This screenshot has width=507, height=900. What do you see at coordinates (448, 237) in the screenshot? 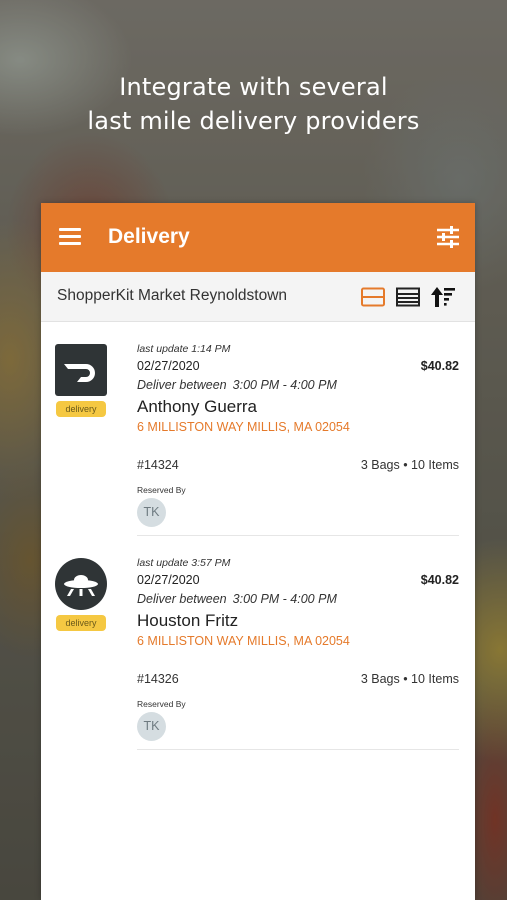
I see `sliders-icon` at bounding box center [448, 237].